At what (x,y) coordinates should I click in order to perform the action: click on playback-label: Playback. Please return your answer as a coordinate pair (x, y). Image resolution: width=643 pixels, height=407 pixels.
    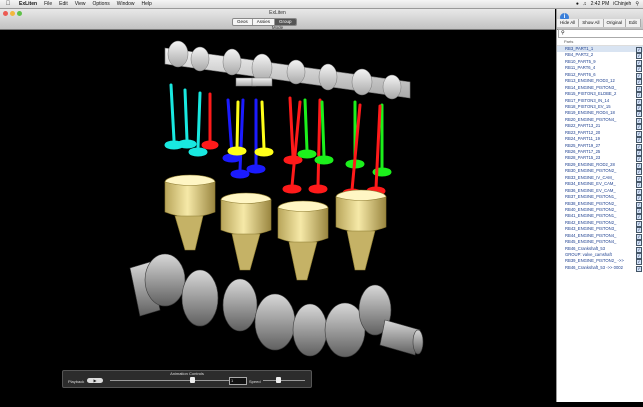
    Looking at the image, I should click on (76, 381).